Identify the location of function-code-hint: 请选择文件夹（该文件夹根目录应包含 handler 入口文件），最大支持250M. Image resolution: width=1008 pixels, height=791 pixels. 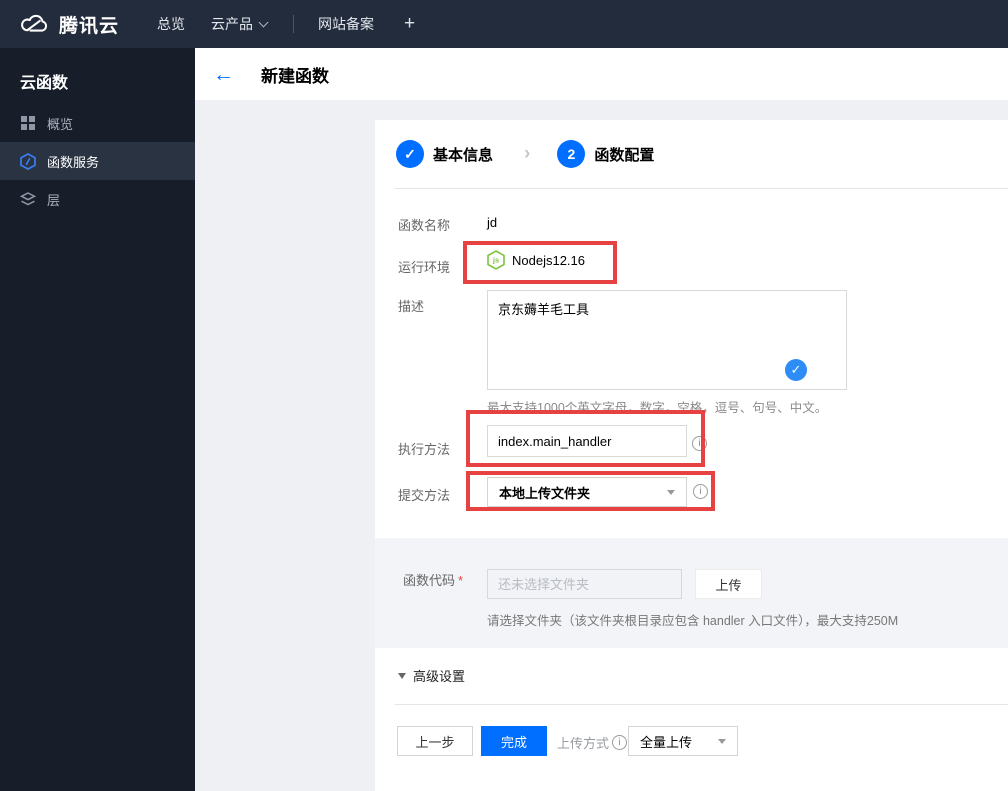
(693, 621).